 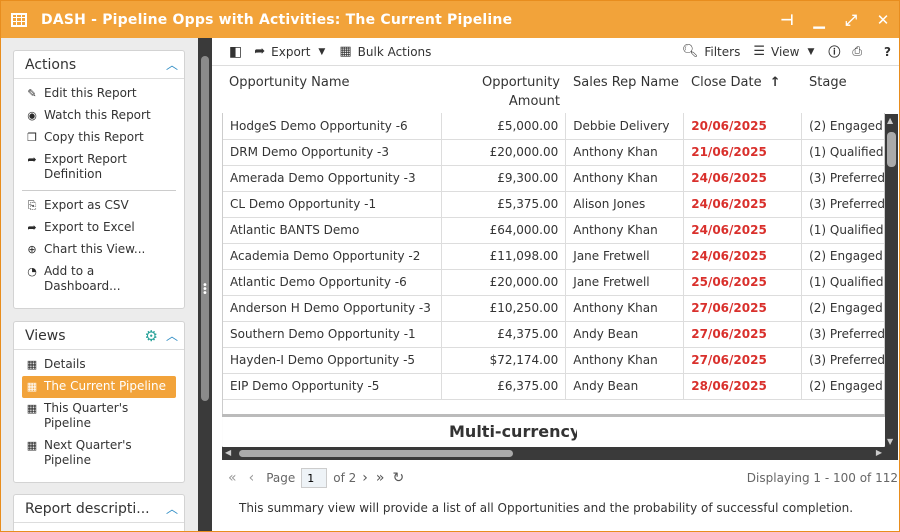 What do you see at coordinates (819, 19) in the screenshot?
I see `minimize-icon: ▁` at bounding box center [819, 19].